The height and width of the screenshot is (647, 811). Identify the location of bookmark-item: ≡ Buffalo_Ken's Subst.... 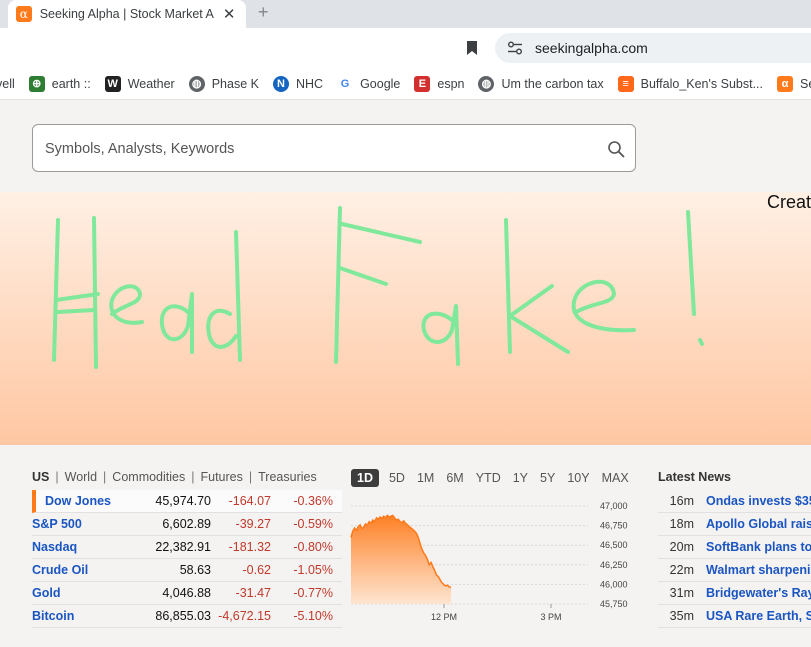
(690, 83).